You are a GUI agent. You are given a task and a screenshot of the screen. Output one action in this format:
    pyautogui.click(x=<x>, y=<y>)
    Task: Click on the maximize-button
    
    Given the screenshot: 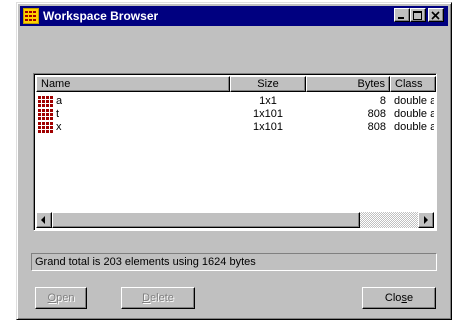 What is the action you would take?
    pyautogui.click(x=418, y=15)
    